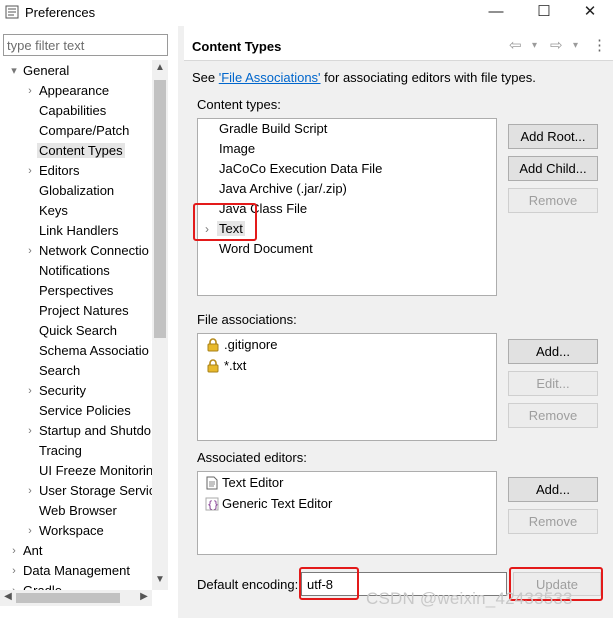  I want to click on associated-editor-label: Text Editor, so click(253, 482).